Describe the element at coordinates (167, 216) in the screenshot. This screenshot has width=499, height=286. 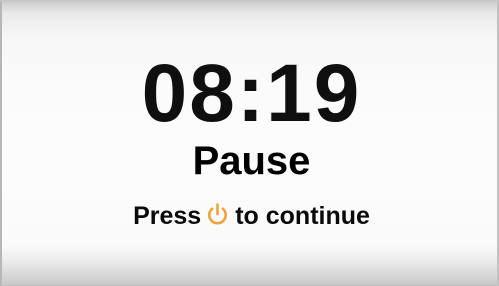
I see `hint-text-press: Press` at that location.